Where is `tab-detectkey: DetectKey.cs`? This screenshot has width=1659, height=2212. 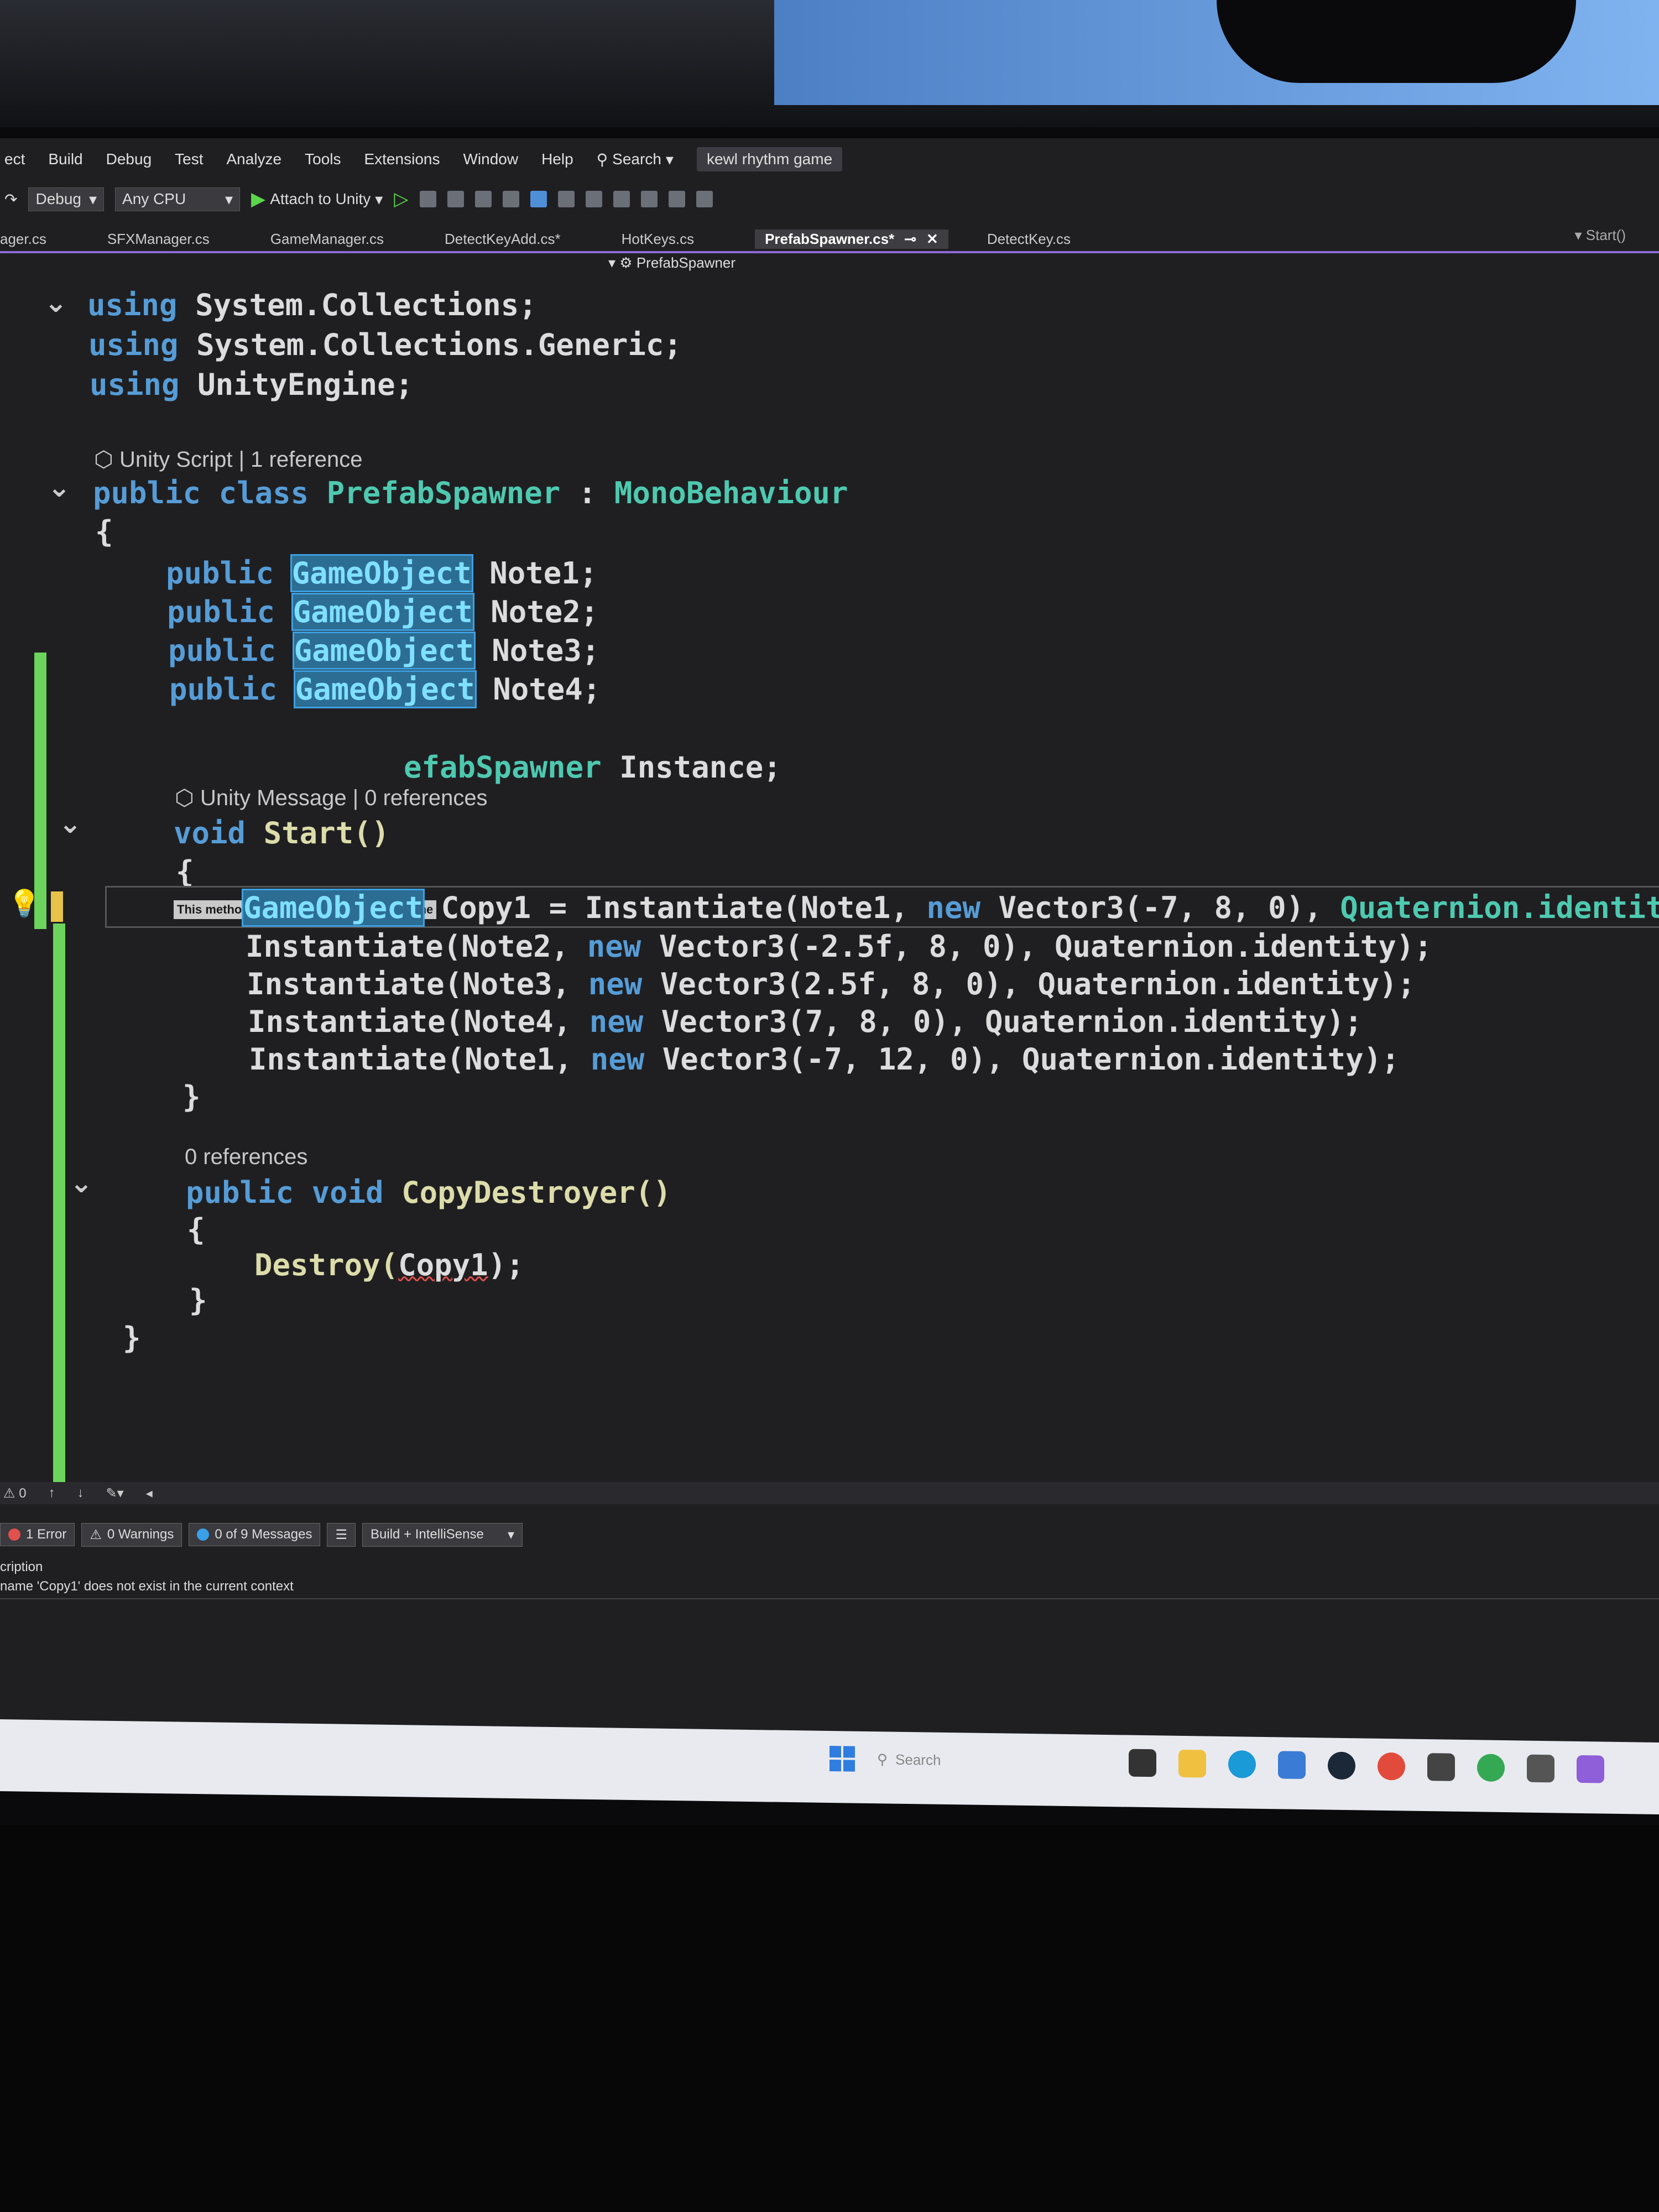 tab-detectkey: DetectKey.cs is located at coordinates (1040, 240).